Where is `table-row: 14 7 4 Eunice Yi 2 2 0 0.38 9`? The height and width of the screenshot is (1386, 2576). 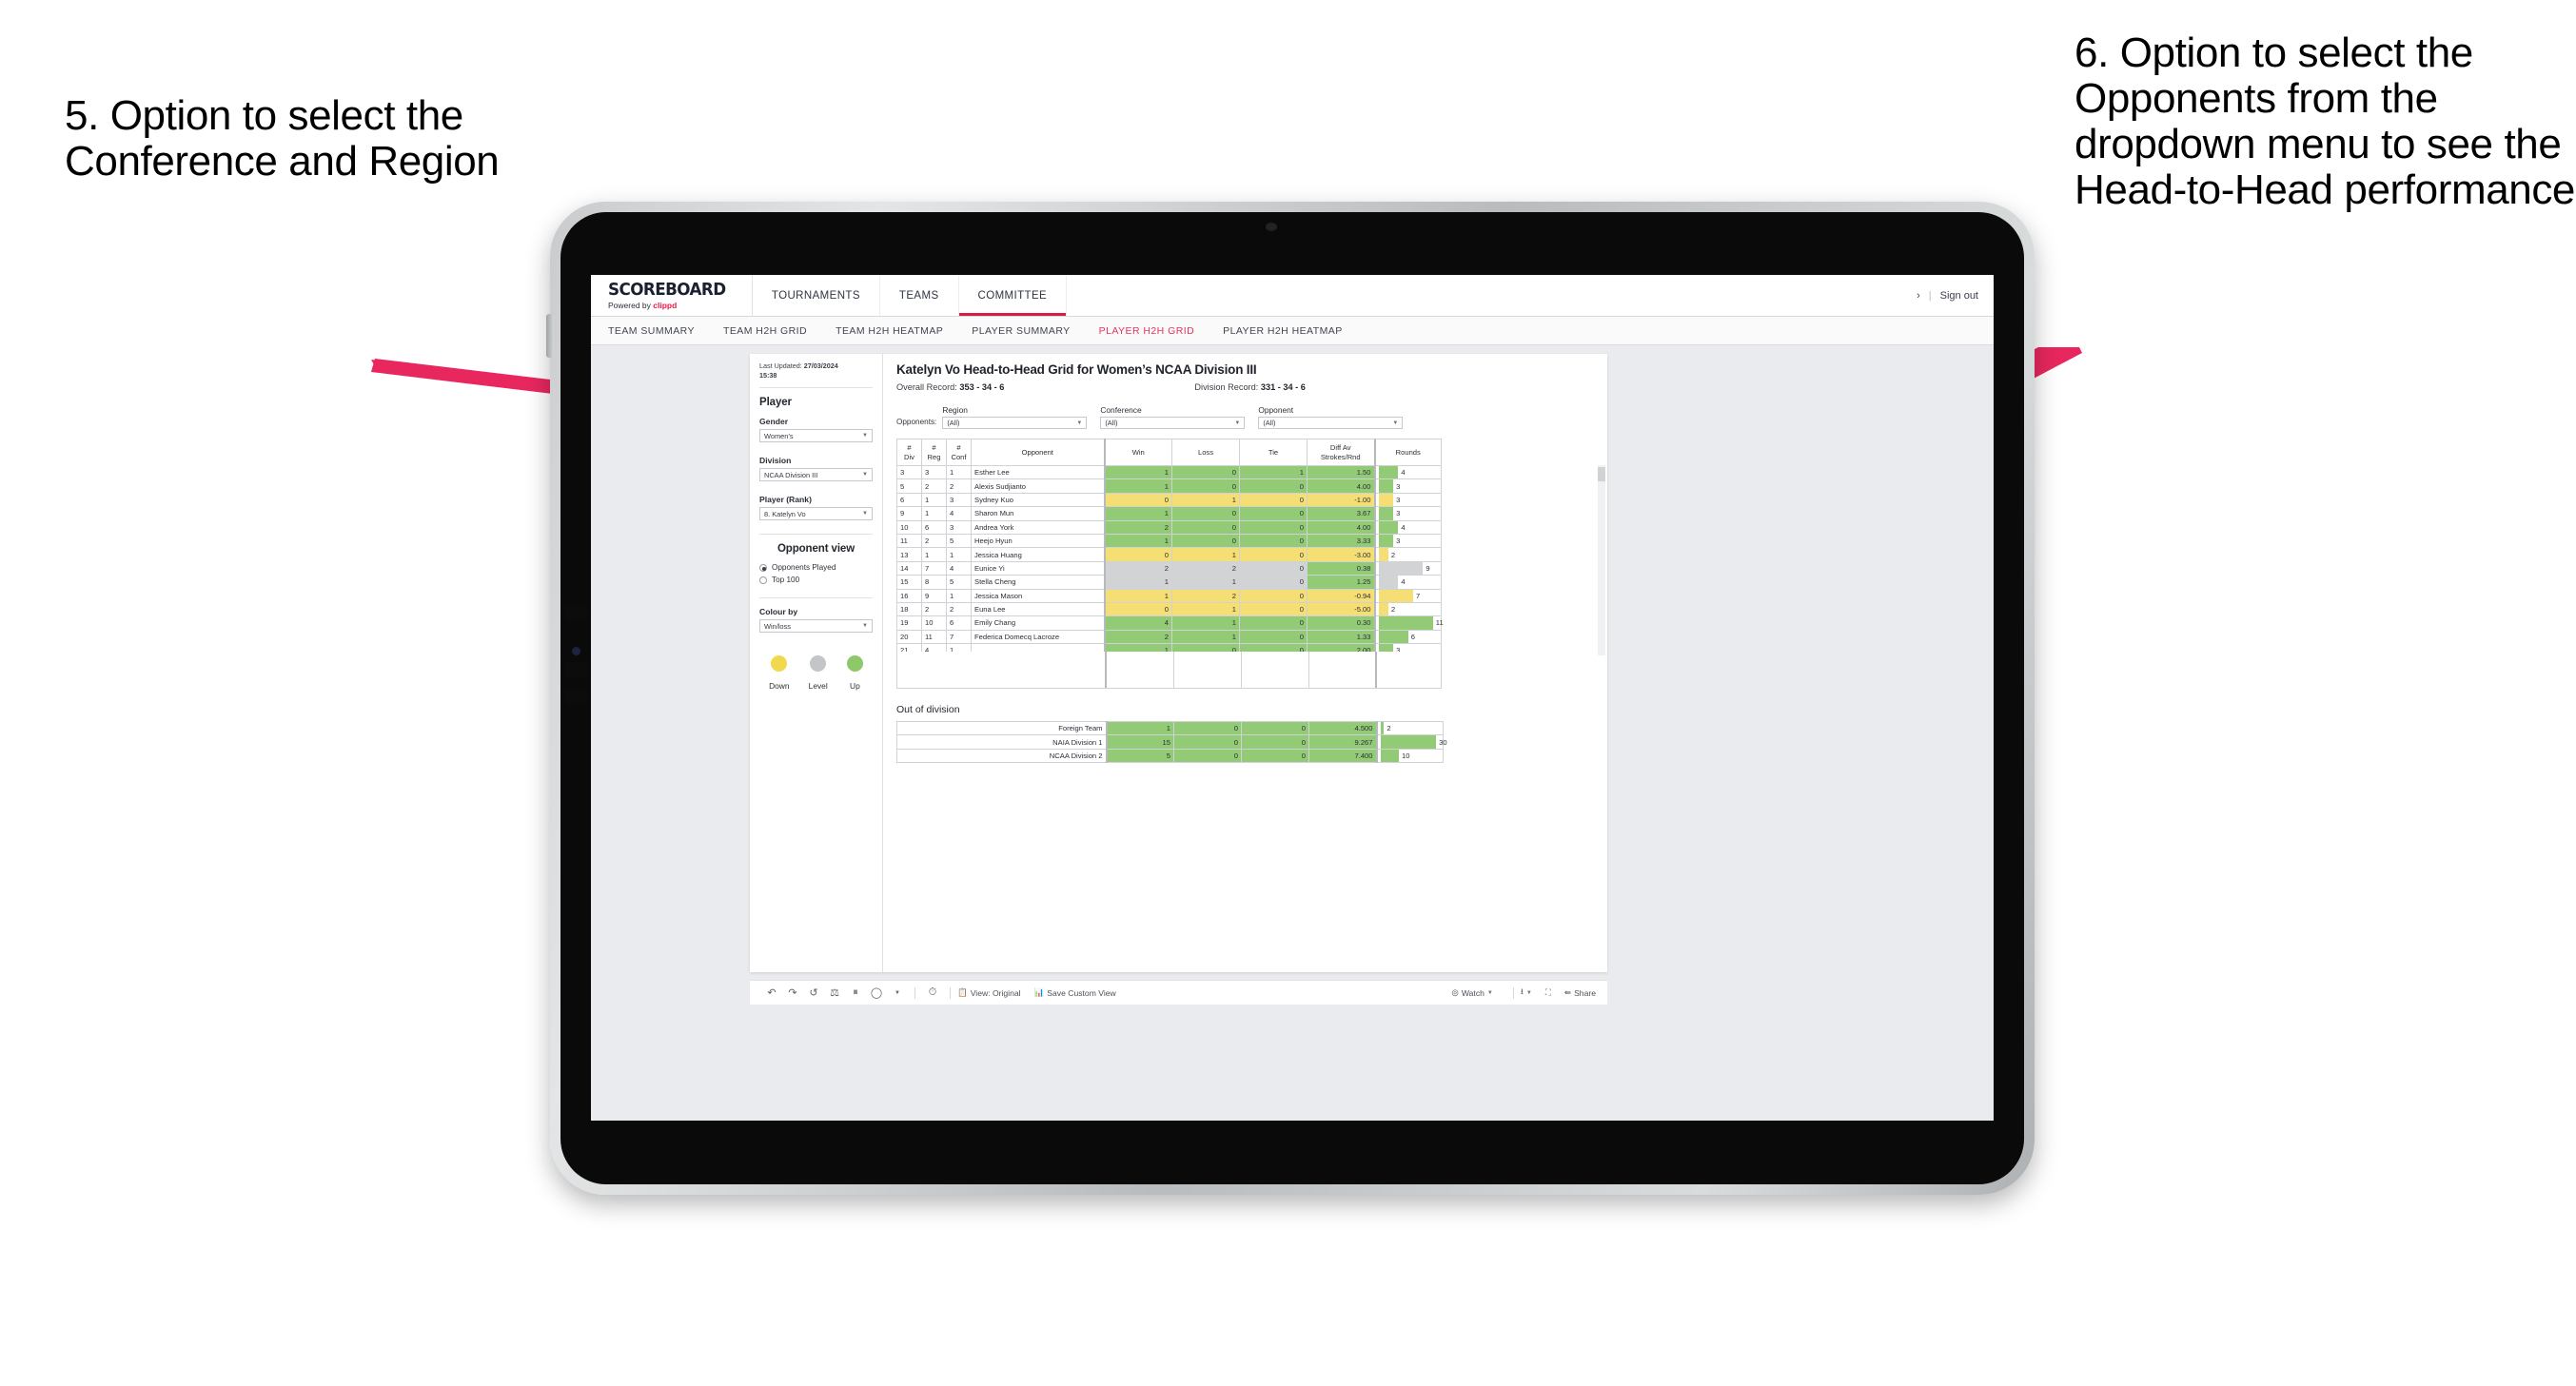 table-row: 14 7 4 Eunice Yi 2 2 0 0.38 9 is located at coordinates (1169, 568).